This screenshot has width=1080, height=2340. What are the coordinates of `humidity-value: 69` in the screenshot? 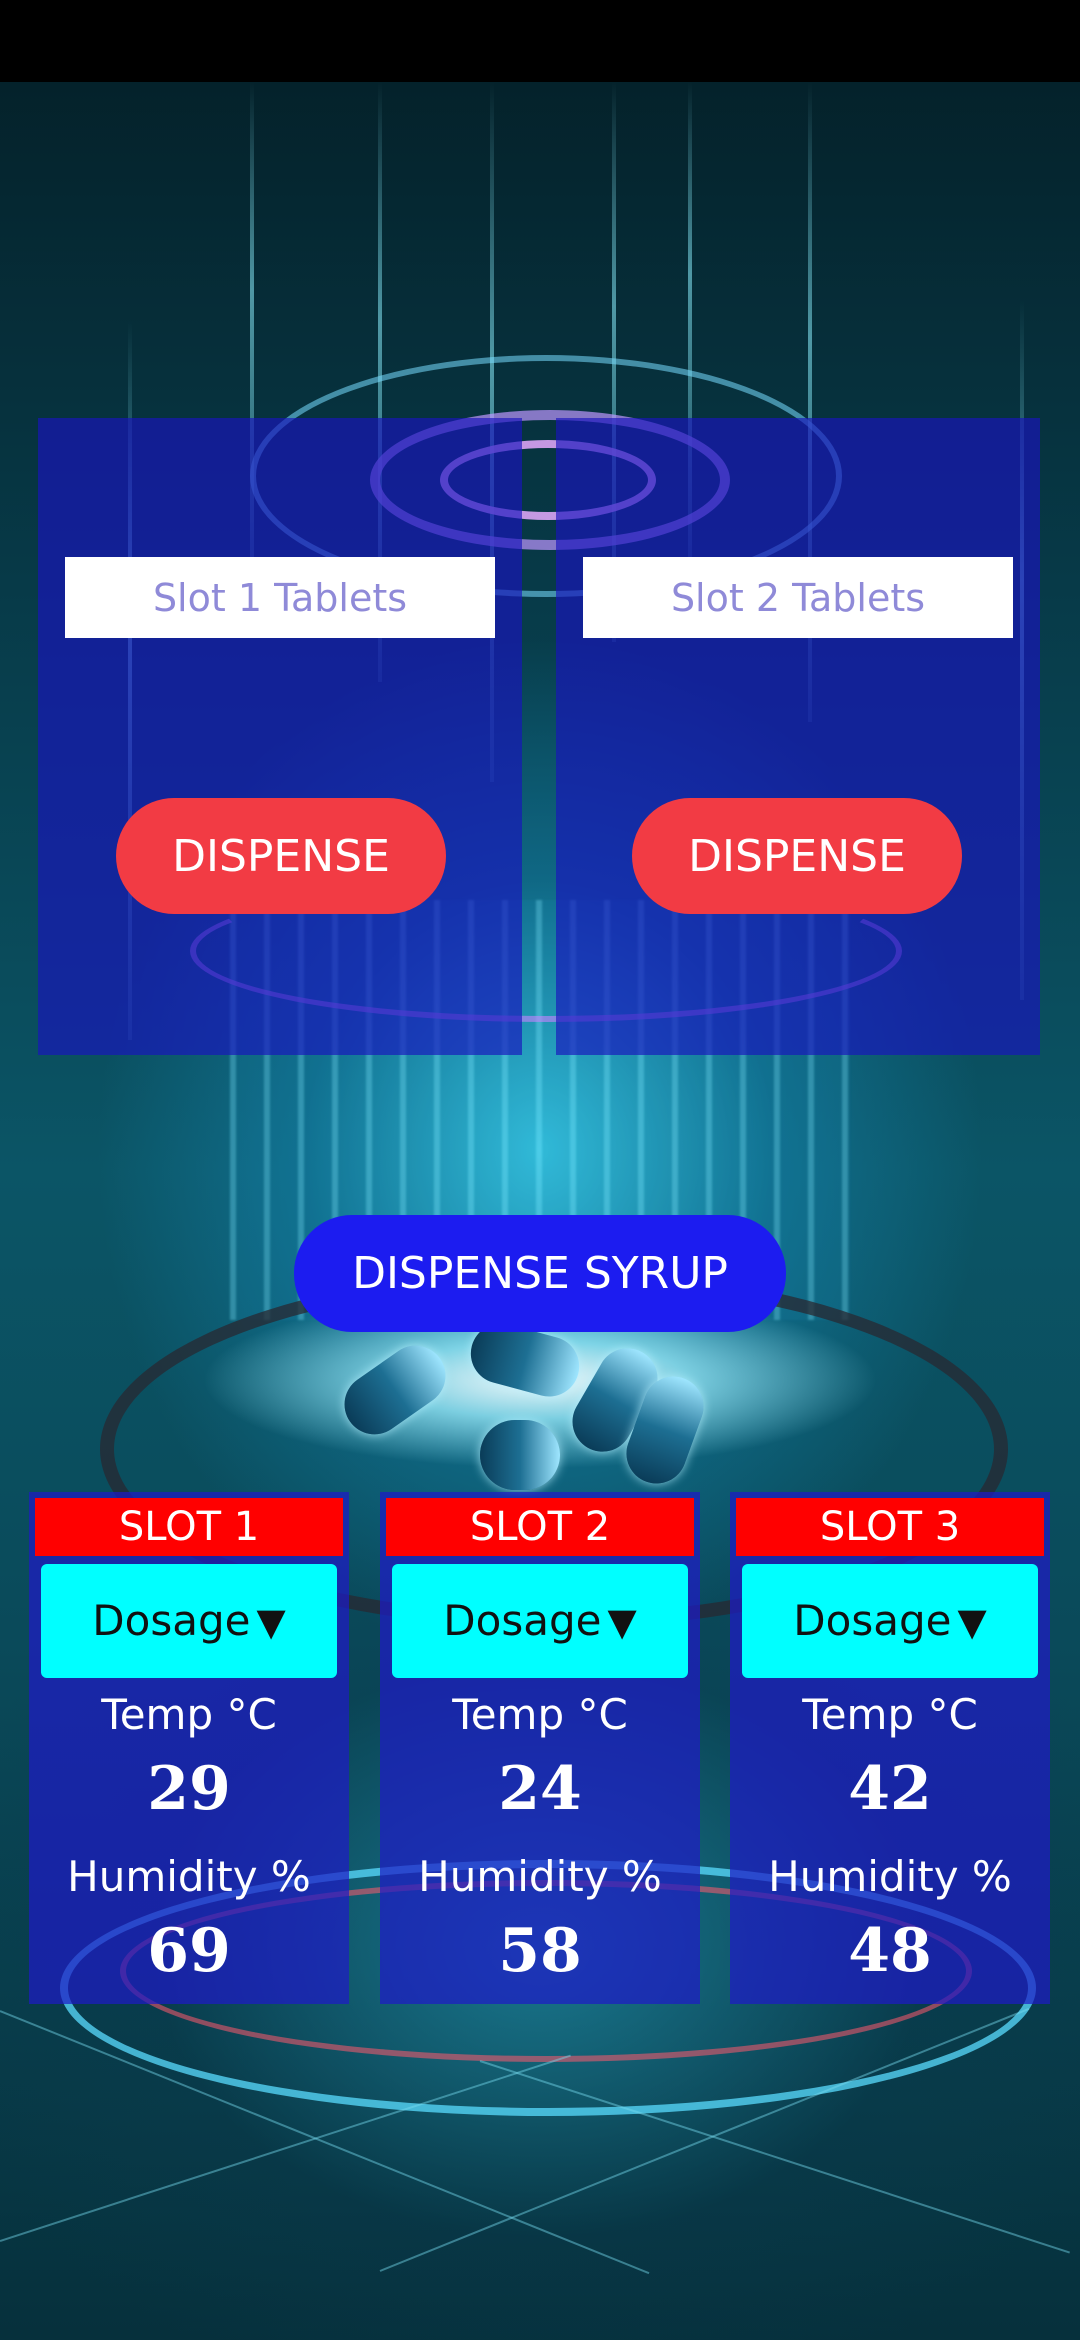 It's located at (189, 1951).